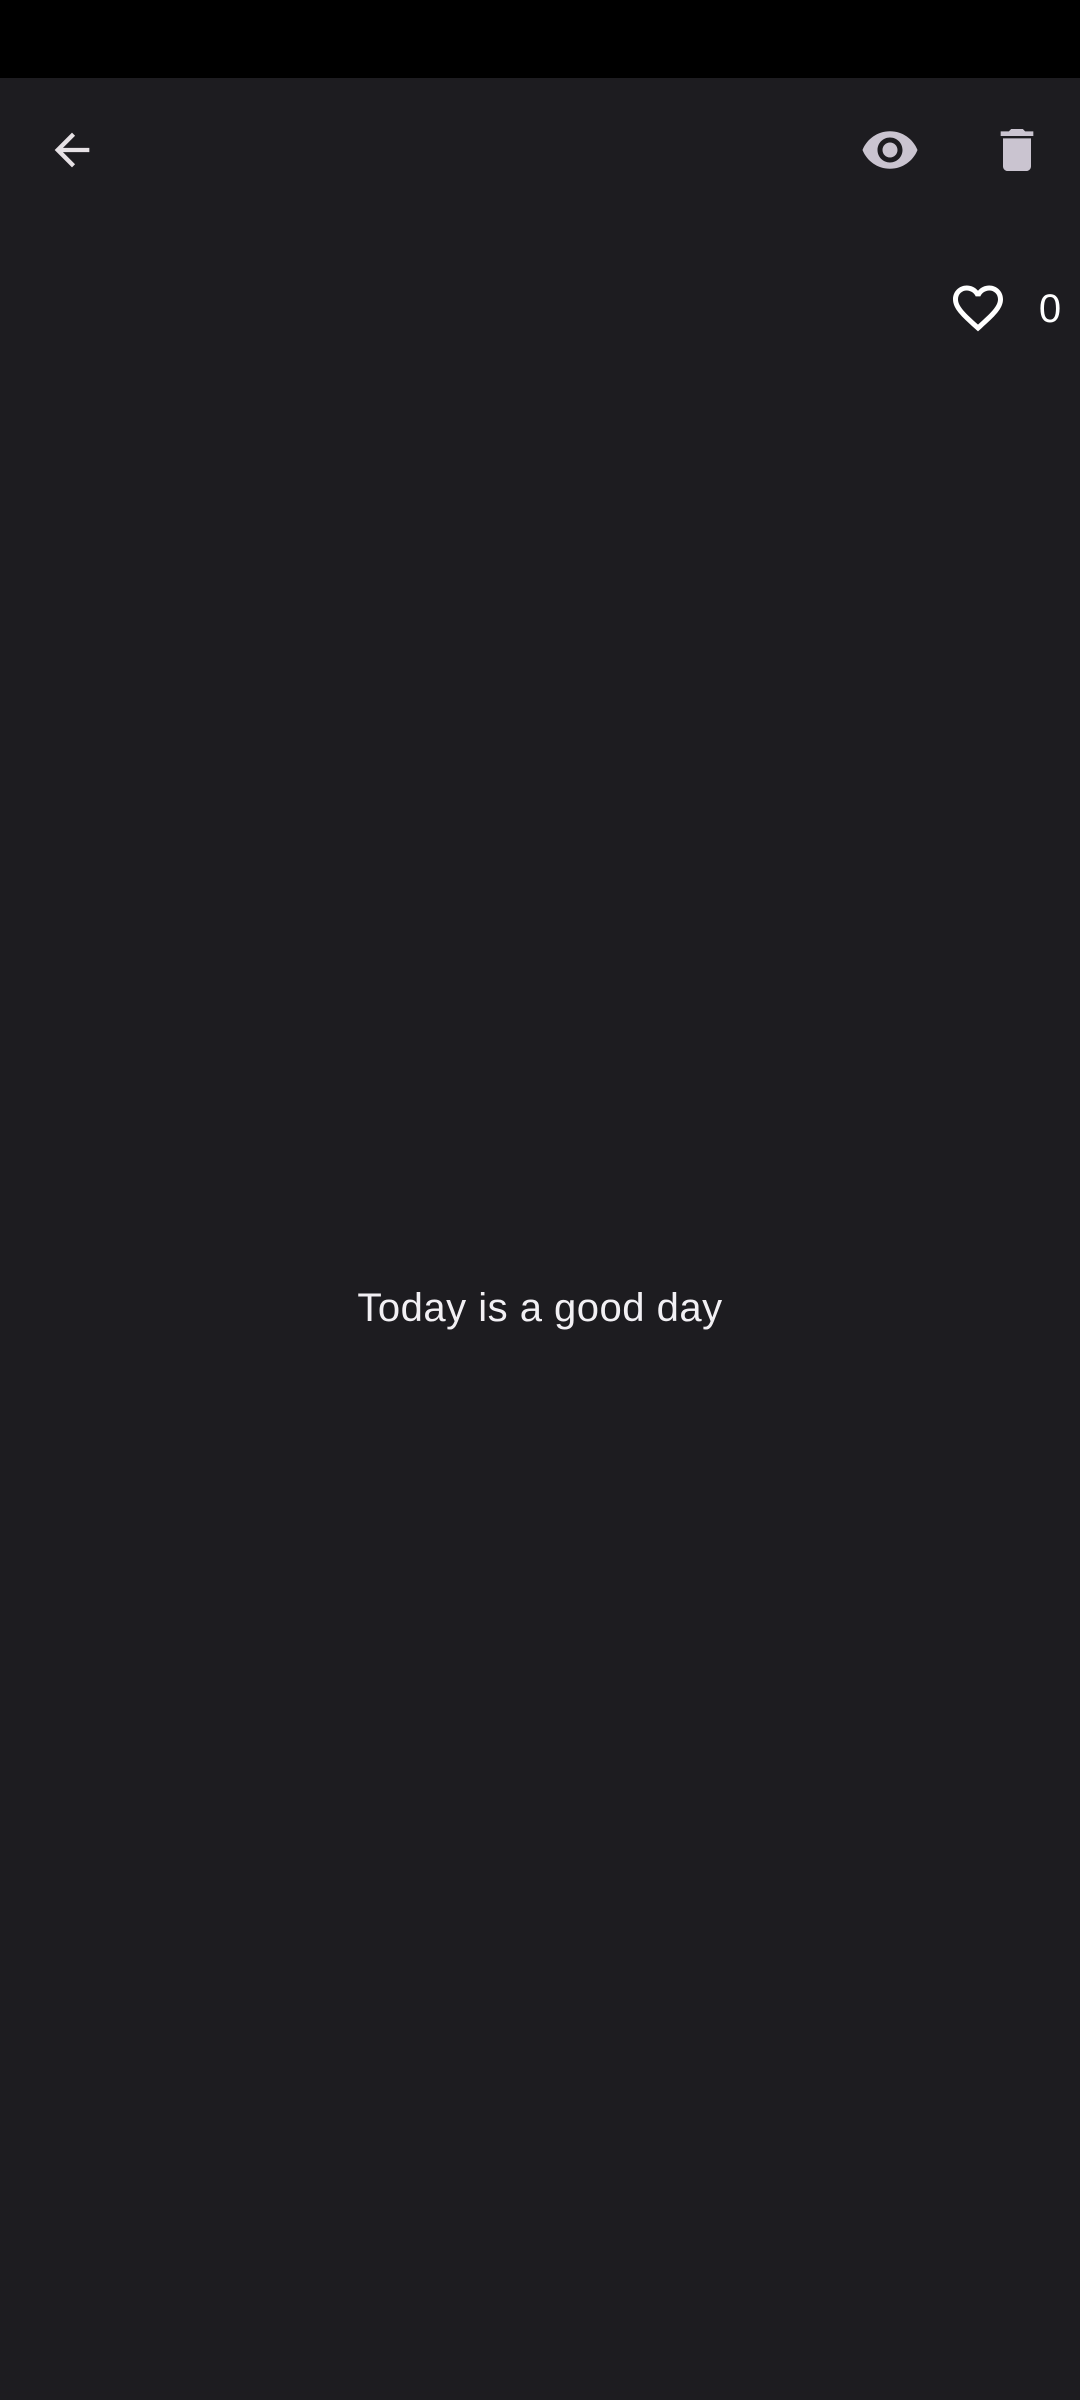 This screenshot has width=1080, height=2400. I want to click on trash-icon, so click(1017, 152).